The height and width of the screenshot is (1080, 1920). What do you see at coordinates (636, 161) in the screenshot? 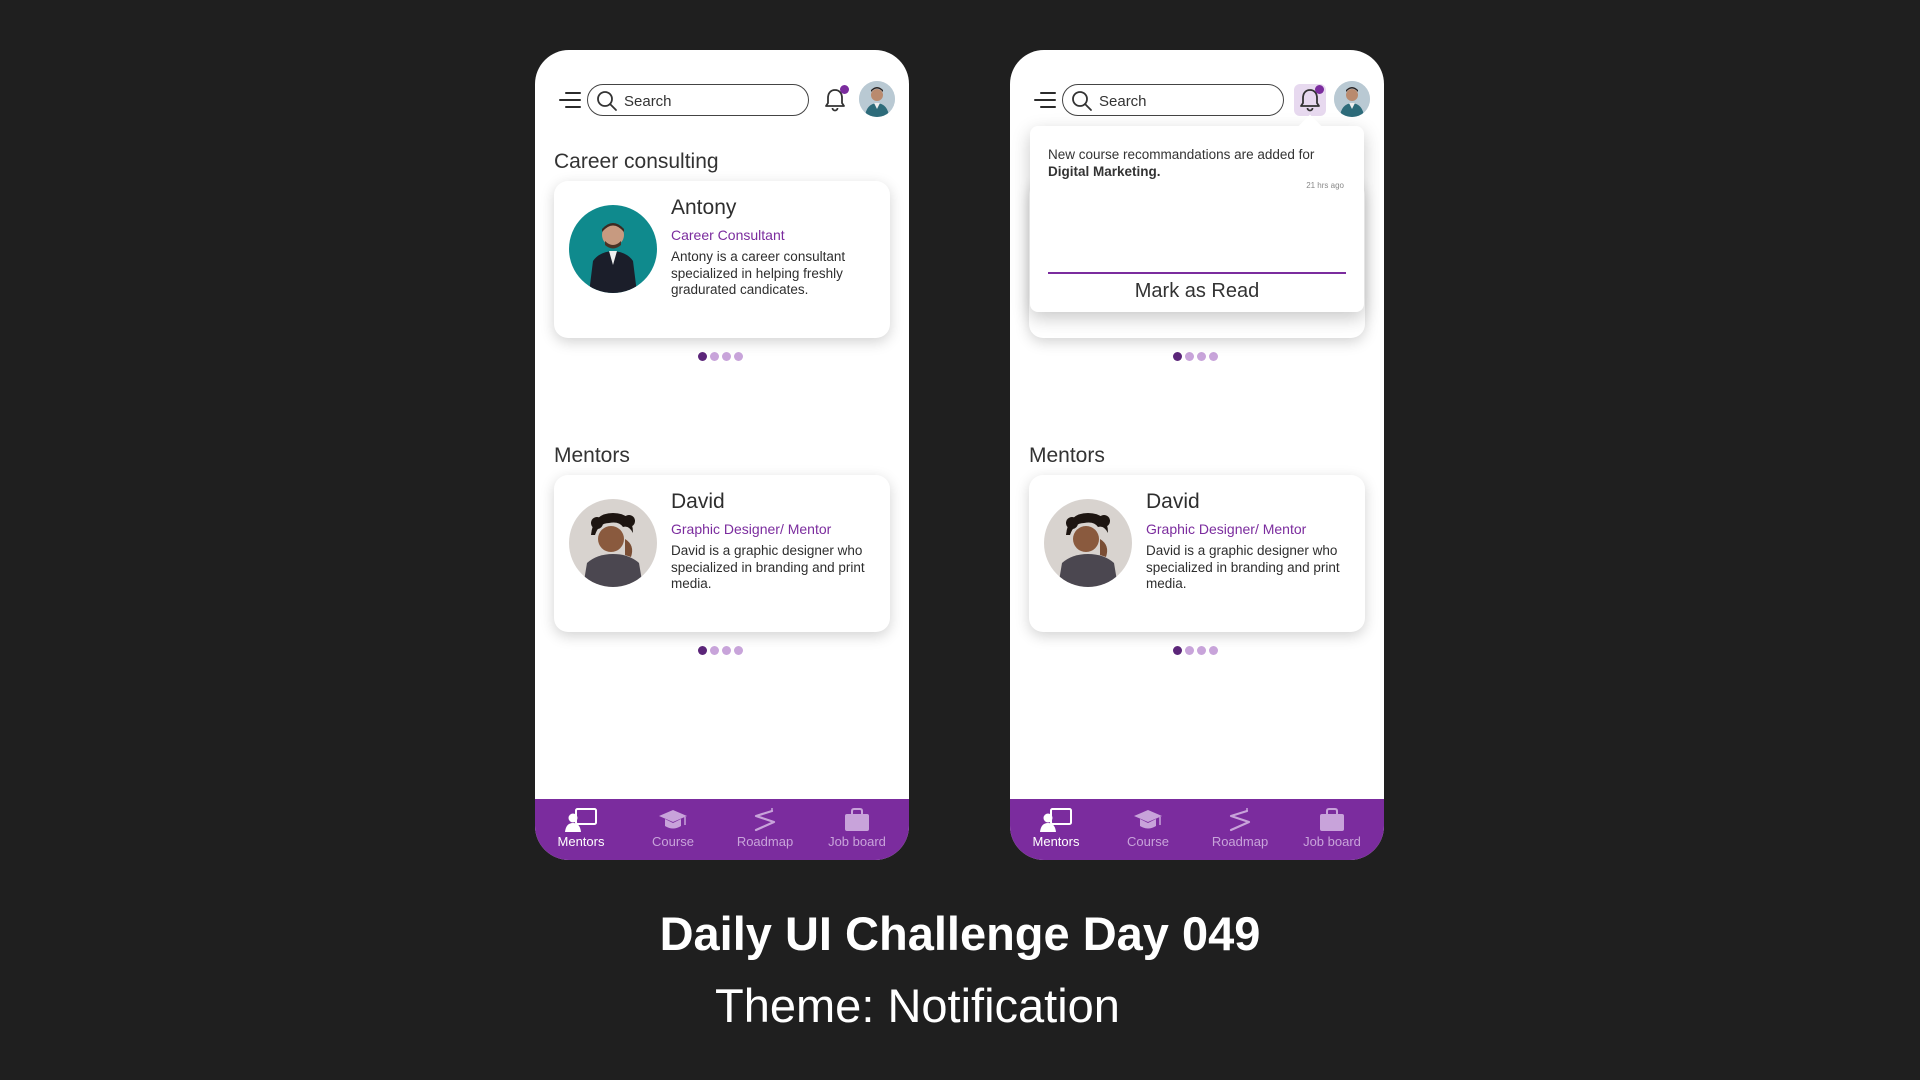
I see `section-title-career: Career consulting` at bounding box center [636, 161].